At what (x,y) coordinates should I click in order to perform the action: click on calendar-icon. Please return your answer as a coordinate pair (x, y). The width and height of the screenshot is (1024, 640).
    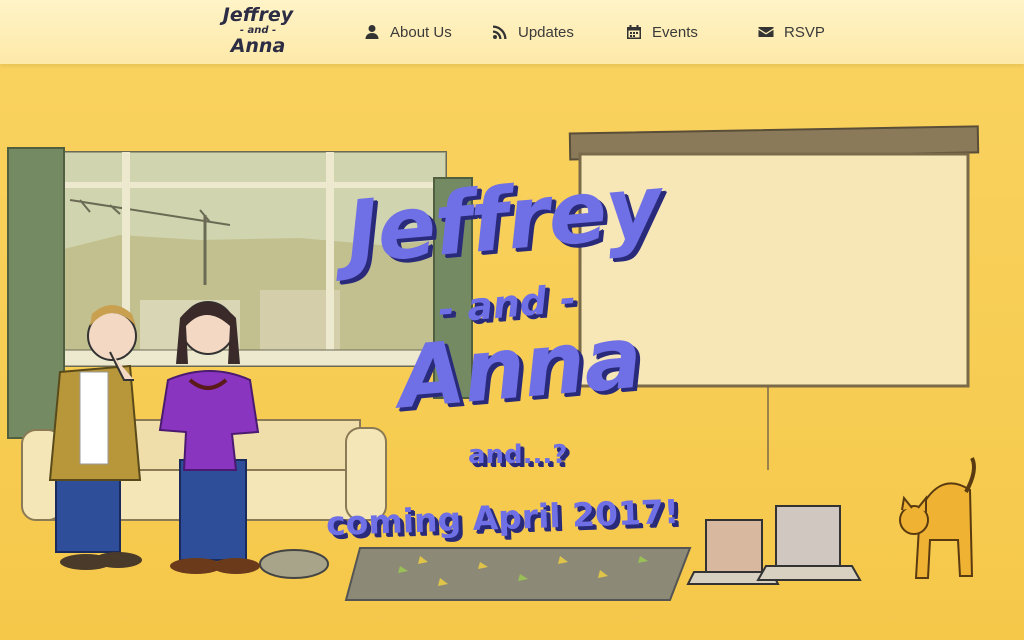
    Looking at the image, I should click on (634, 32).